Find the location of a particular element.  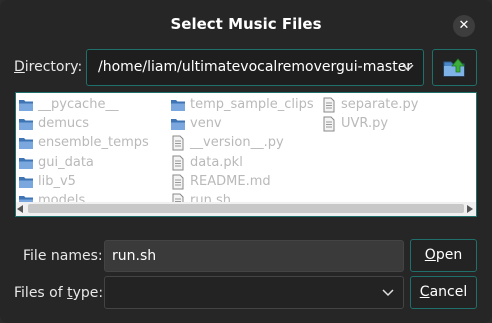

cancel-button: Cancel is located at coordinates (443, 292).